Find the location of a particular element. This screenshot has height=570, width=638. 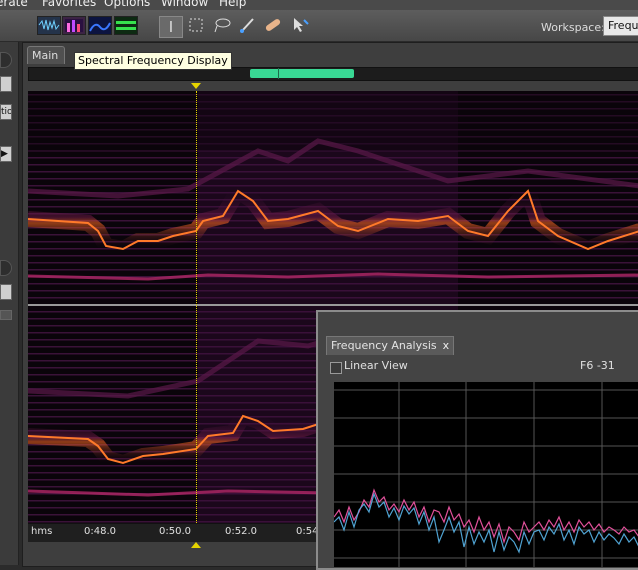

cursor-readout: F6 -31 is located at coordinates (597, 365).